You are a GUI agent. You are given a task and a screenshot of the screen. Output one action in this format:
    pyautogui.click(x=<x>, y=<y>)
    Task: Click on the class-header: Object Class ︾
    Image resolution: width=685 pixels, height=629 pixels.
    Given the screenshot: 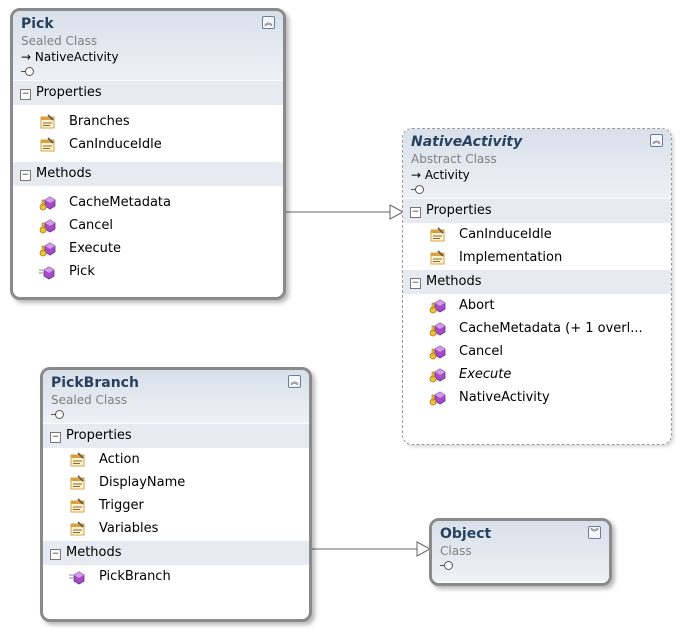 What is the action you would take?
    pyautogui.click(x=520, y=551)
    